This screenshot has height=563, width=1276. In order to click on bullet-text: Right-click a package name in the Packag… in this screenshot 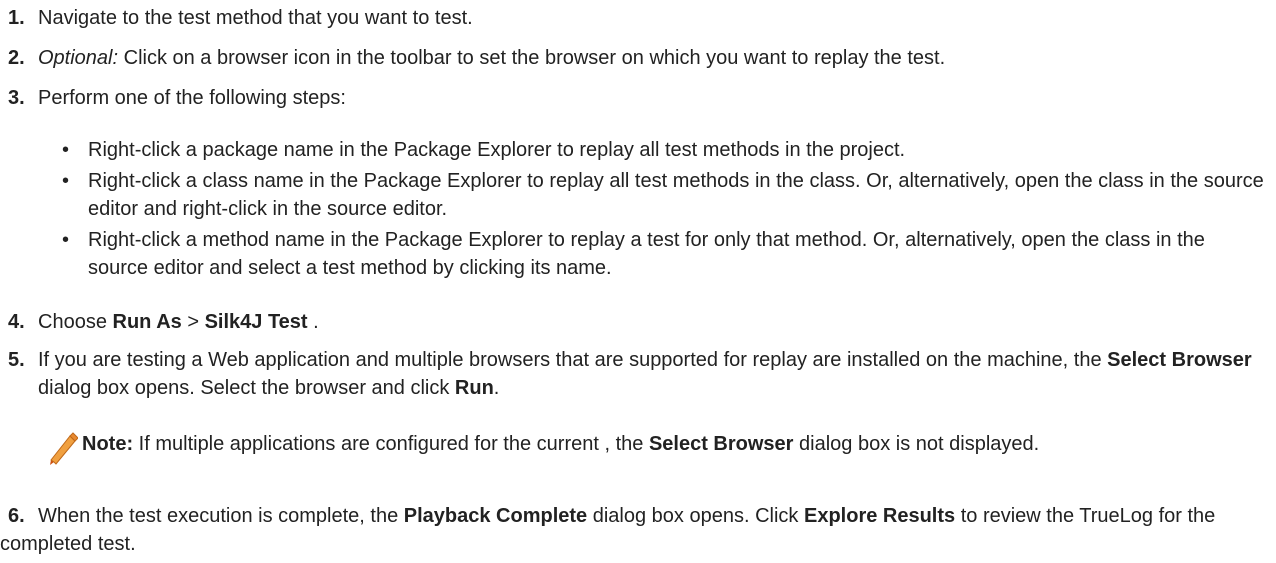, I will do `click(497, 150)`.